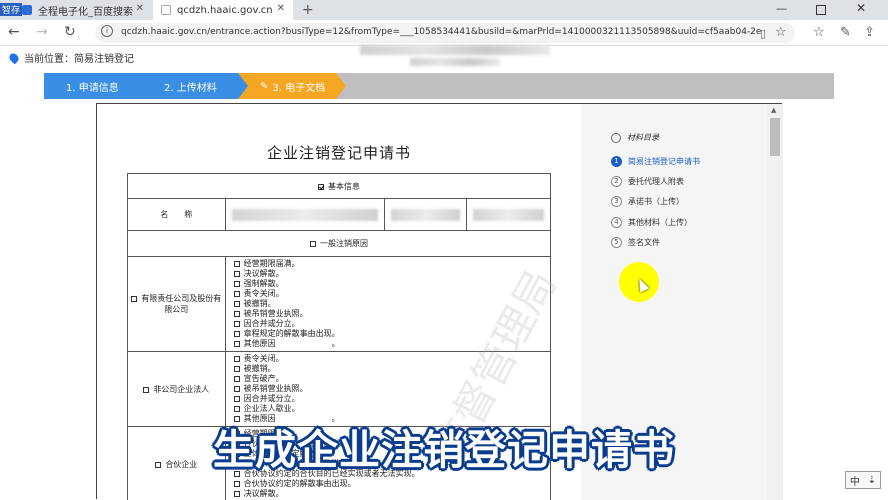 This screenshot has height=500, width=888. I want to click on option-item: 经营期限届满。, so click(392, 264).